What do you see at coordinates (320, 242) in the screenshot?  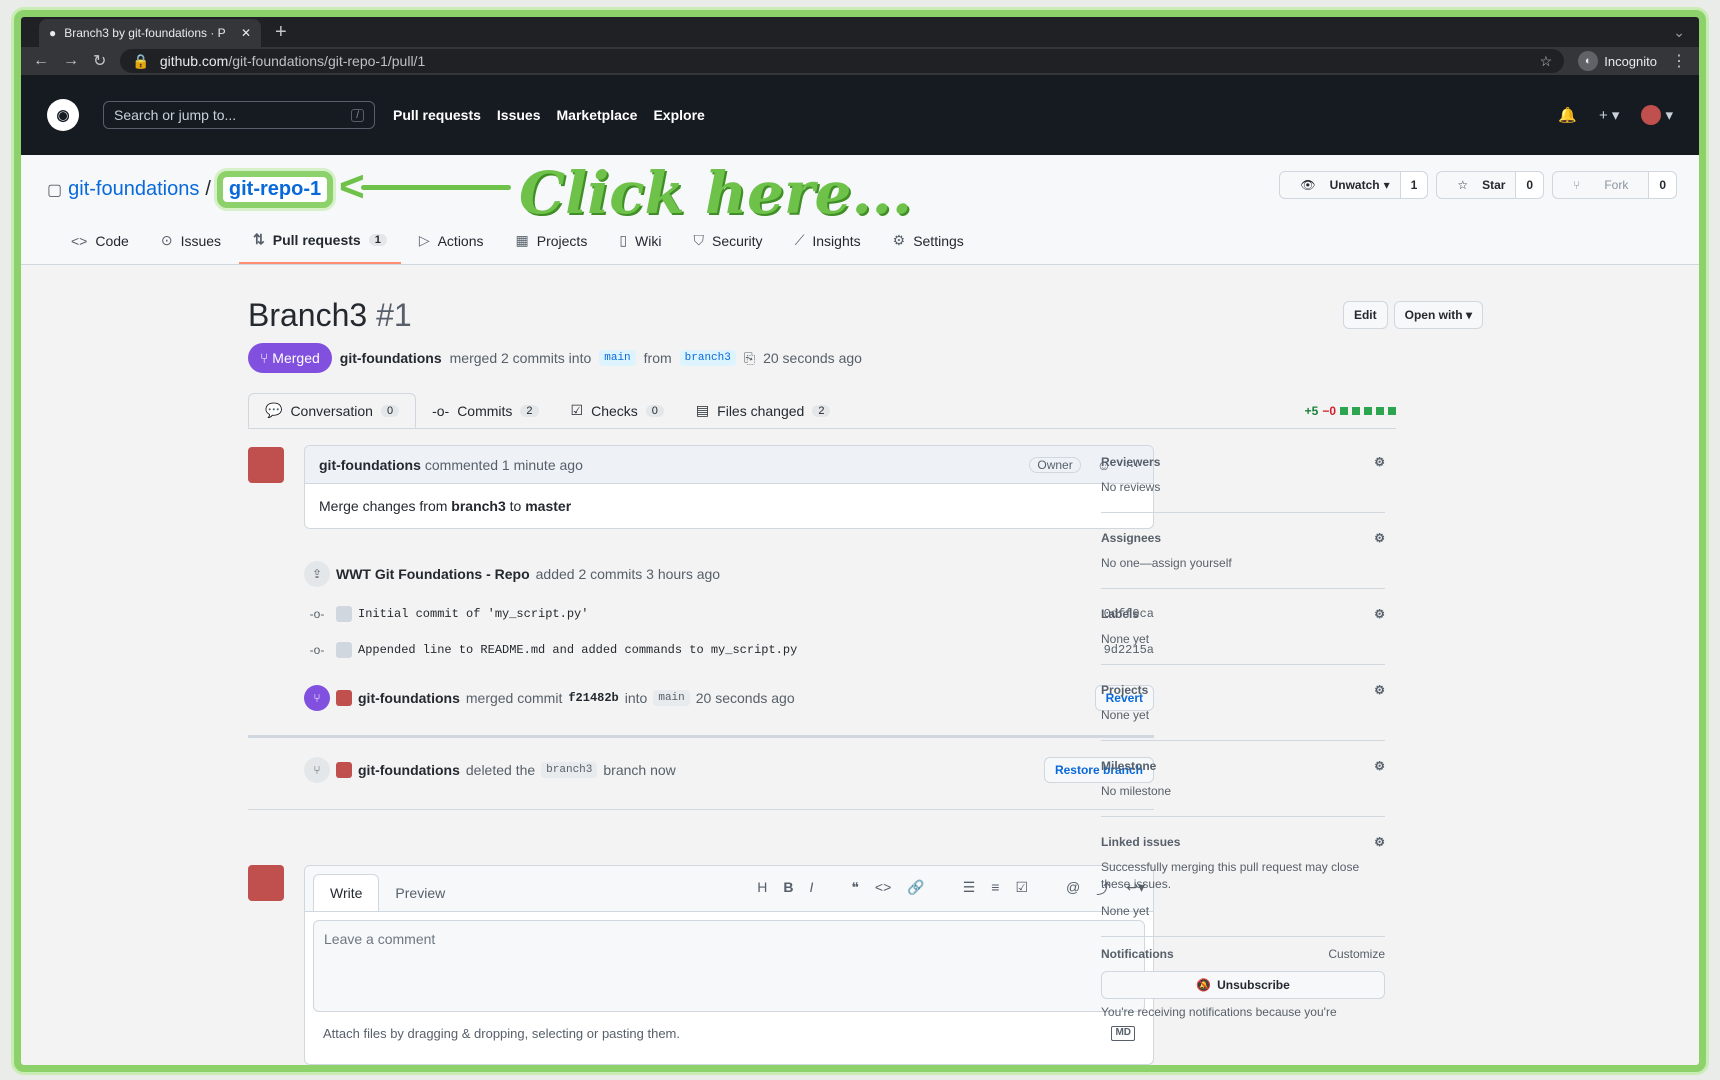 I see `tab-pull-requests: ⇅ Pull requests 1` at bounding box center [320, 242].